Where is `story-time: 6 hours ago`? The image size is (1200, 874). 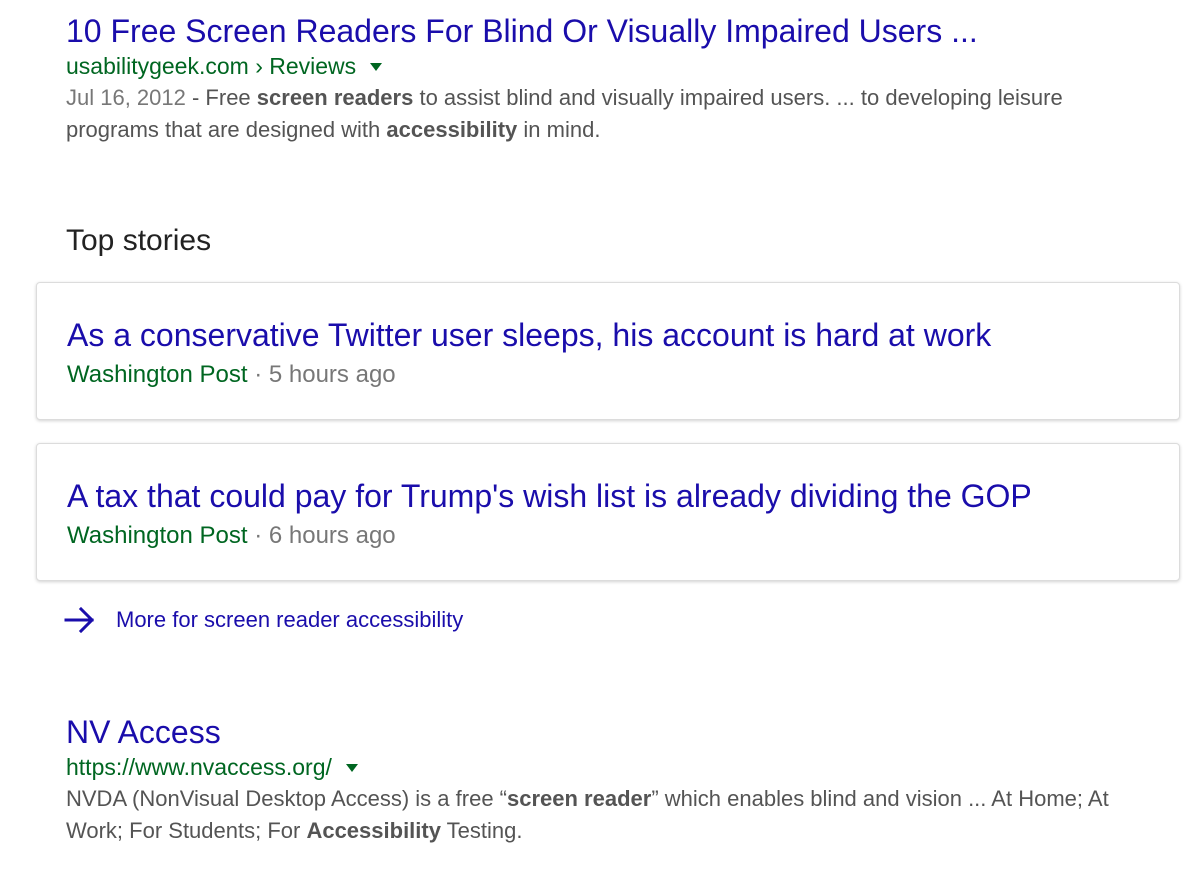
story-time: 6 hours ago is located at coordinates (332, 535).